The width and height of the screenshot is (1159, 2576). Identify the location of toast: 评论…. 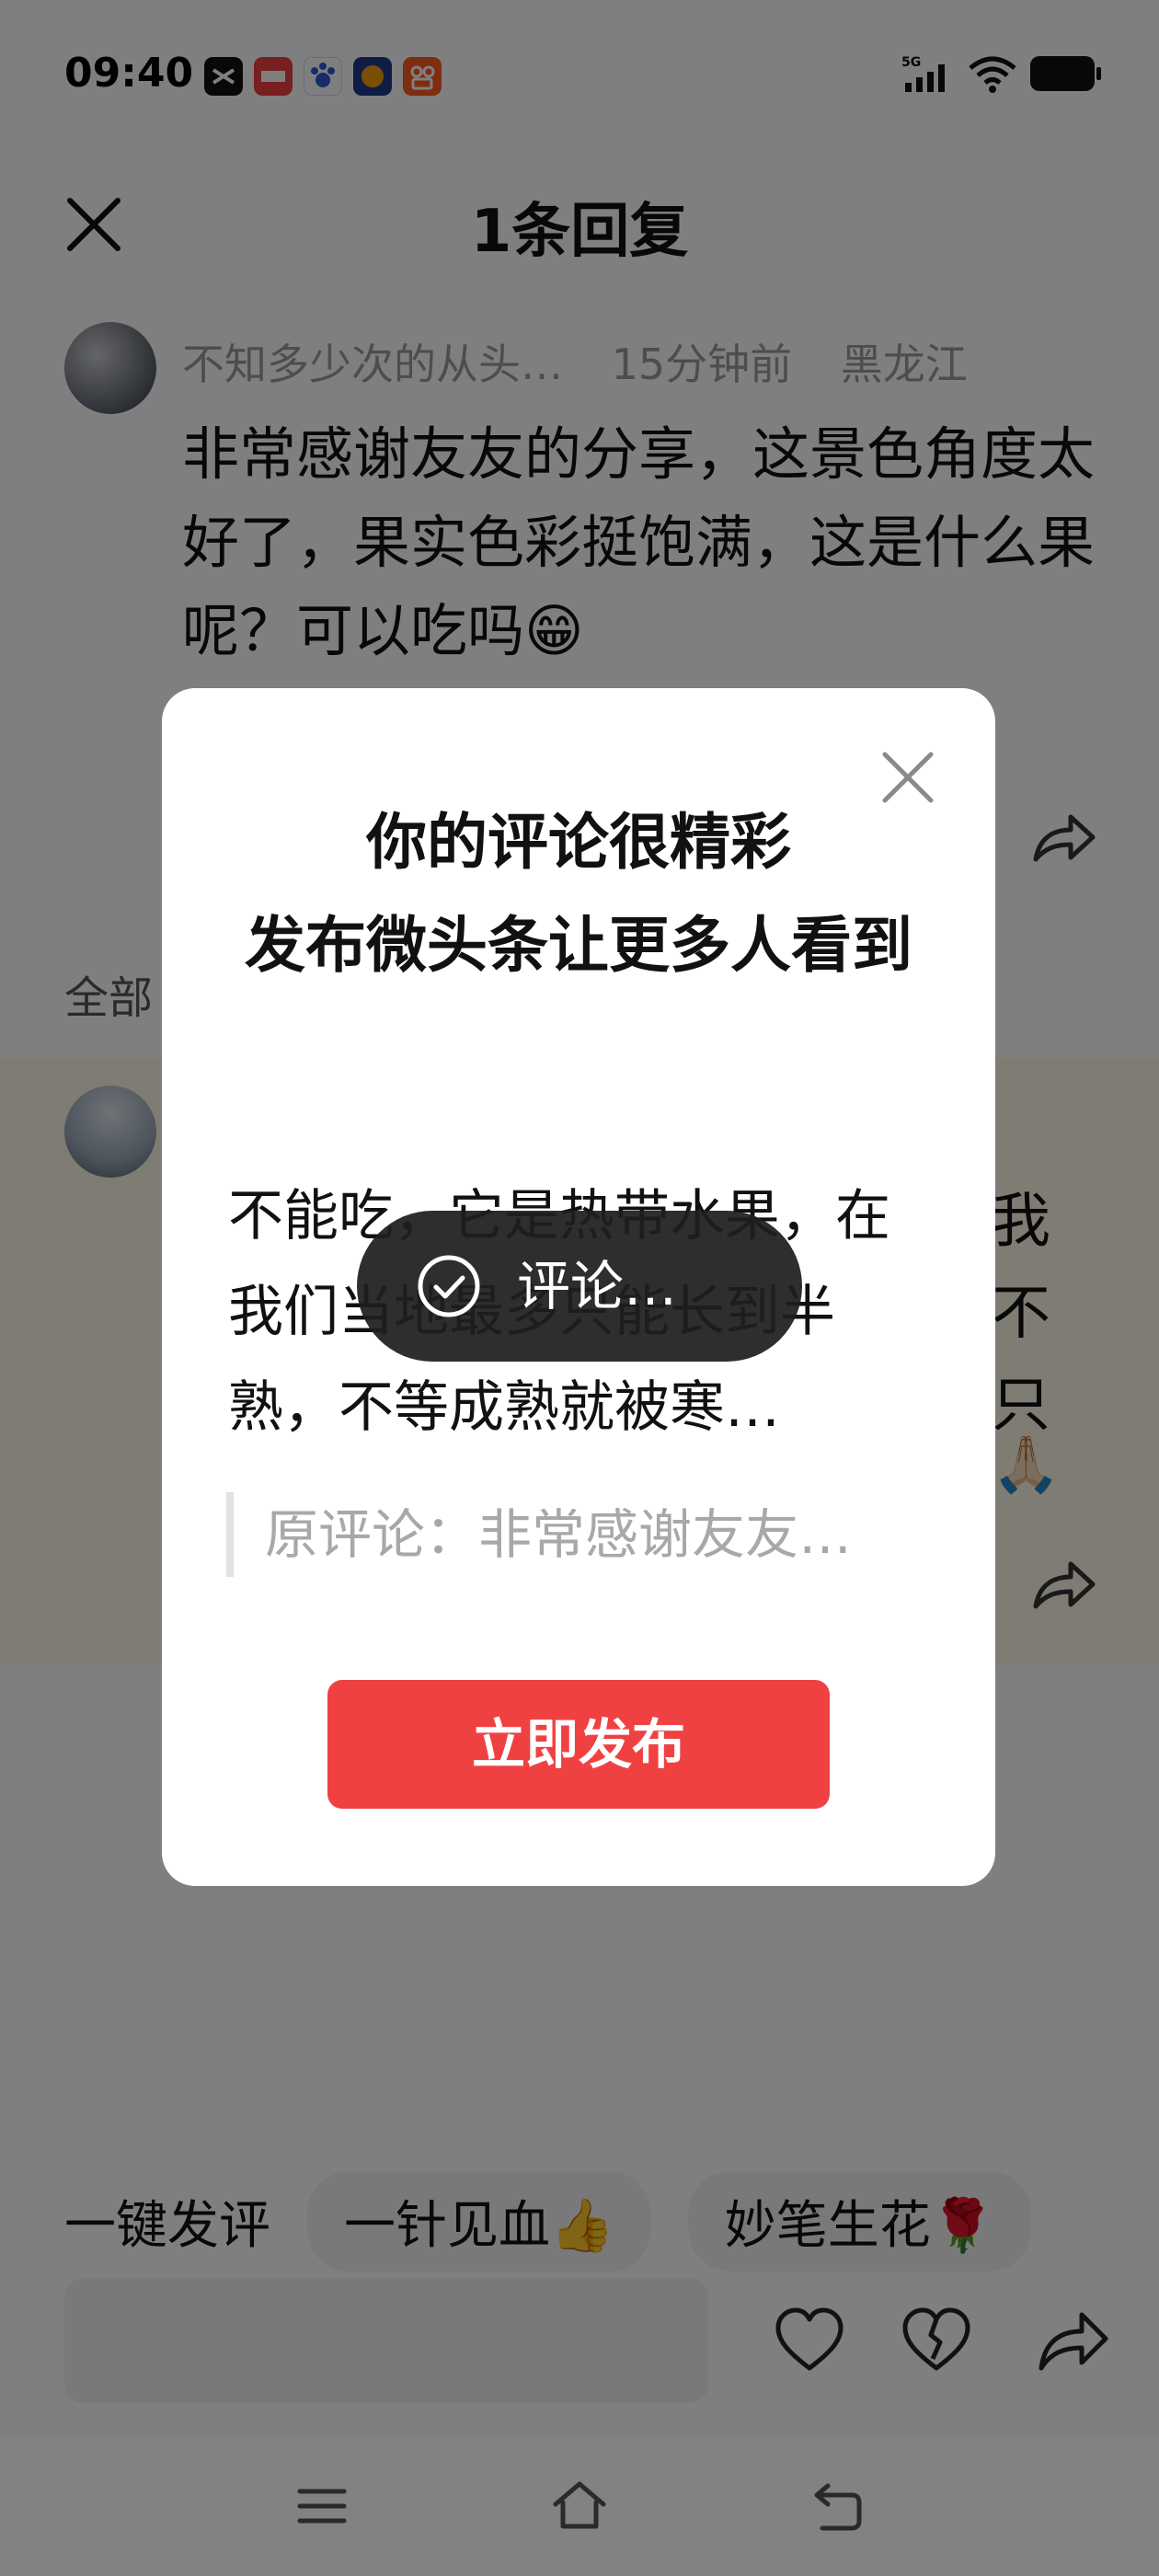
(579, 1286).